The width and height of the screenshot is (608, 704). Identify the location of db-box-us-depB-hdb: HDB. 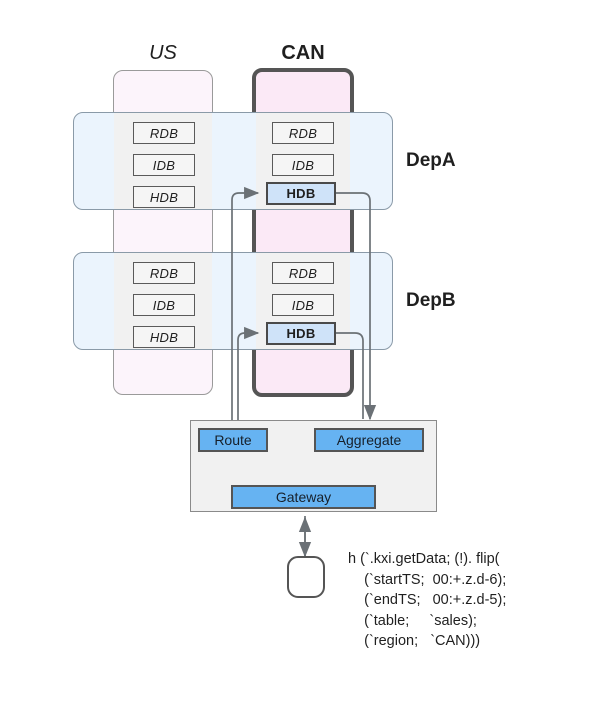
(164, 337).